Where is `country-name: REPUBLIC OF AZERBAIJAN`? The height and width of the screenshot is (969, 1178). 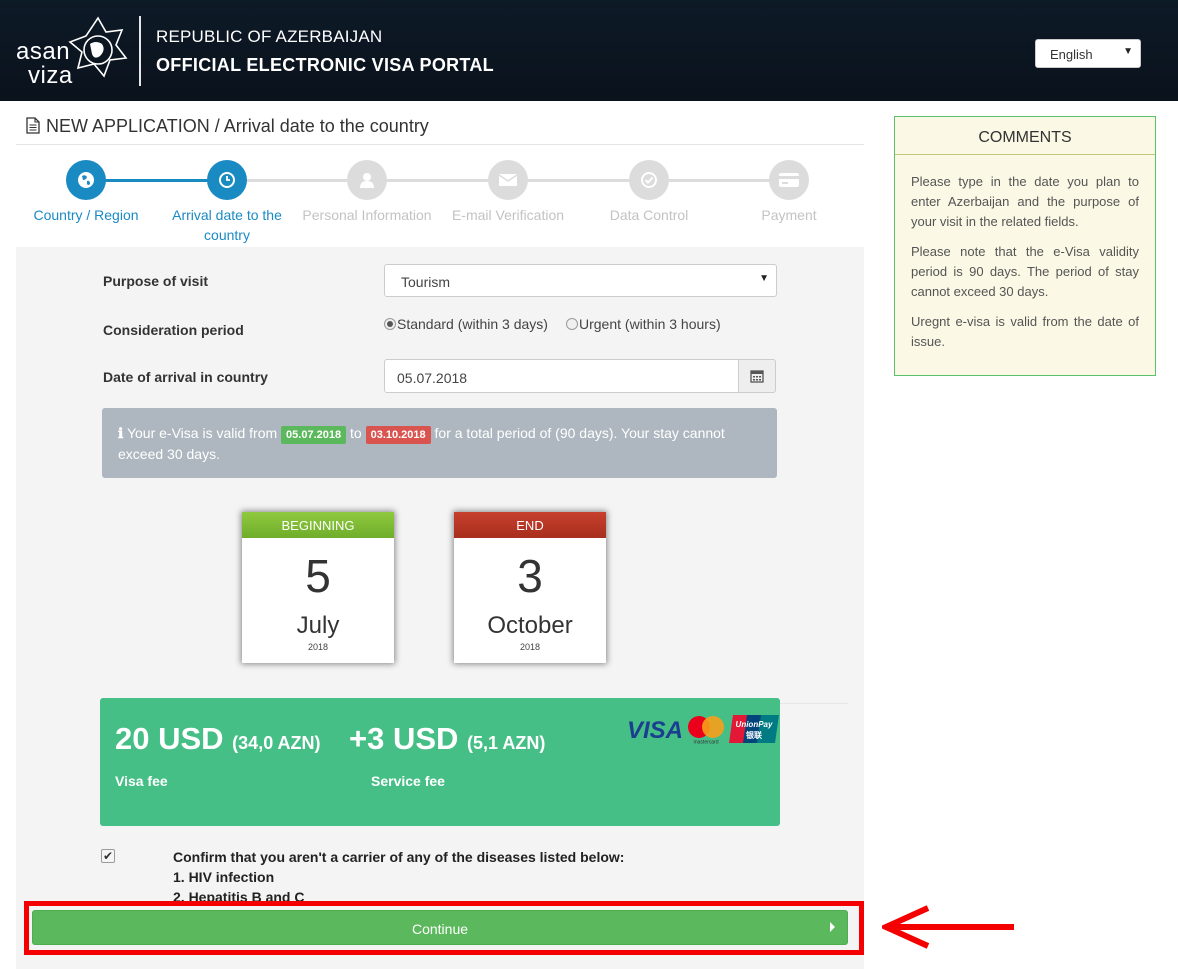 country-name: REPUBLIC OF AZERBAIJAN is located at coordinates (269, 36).